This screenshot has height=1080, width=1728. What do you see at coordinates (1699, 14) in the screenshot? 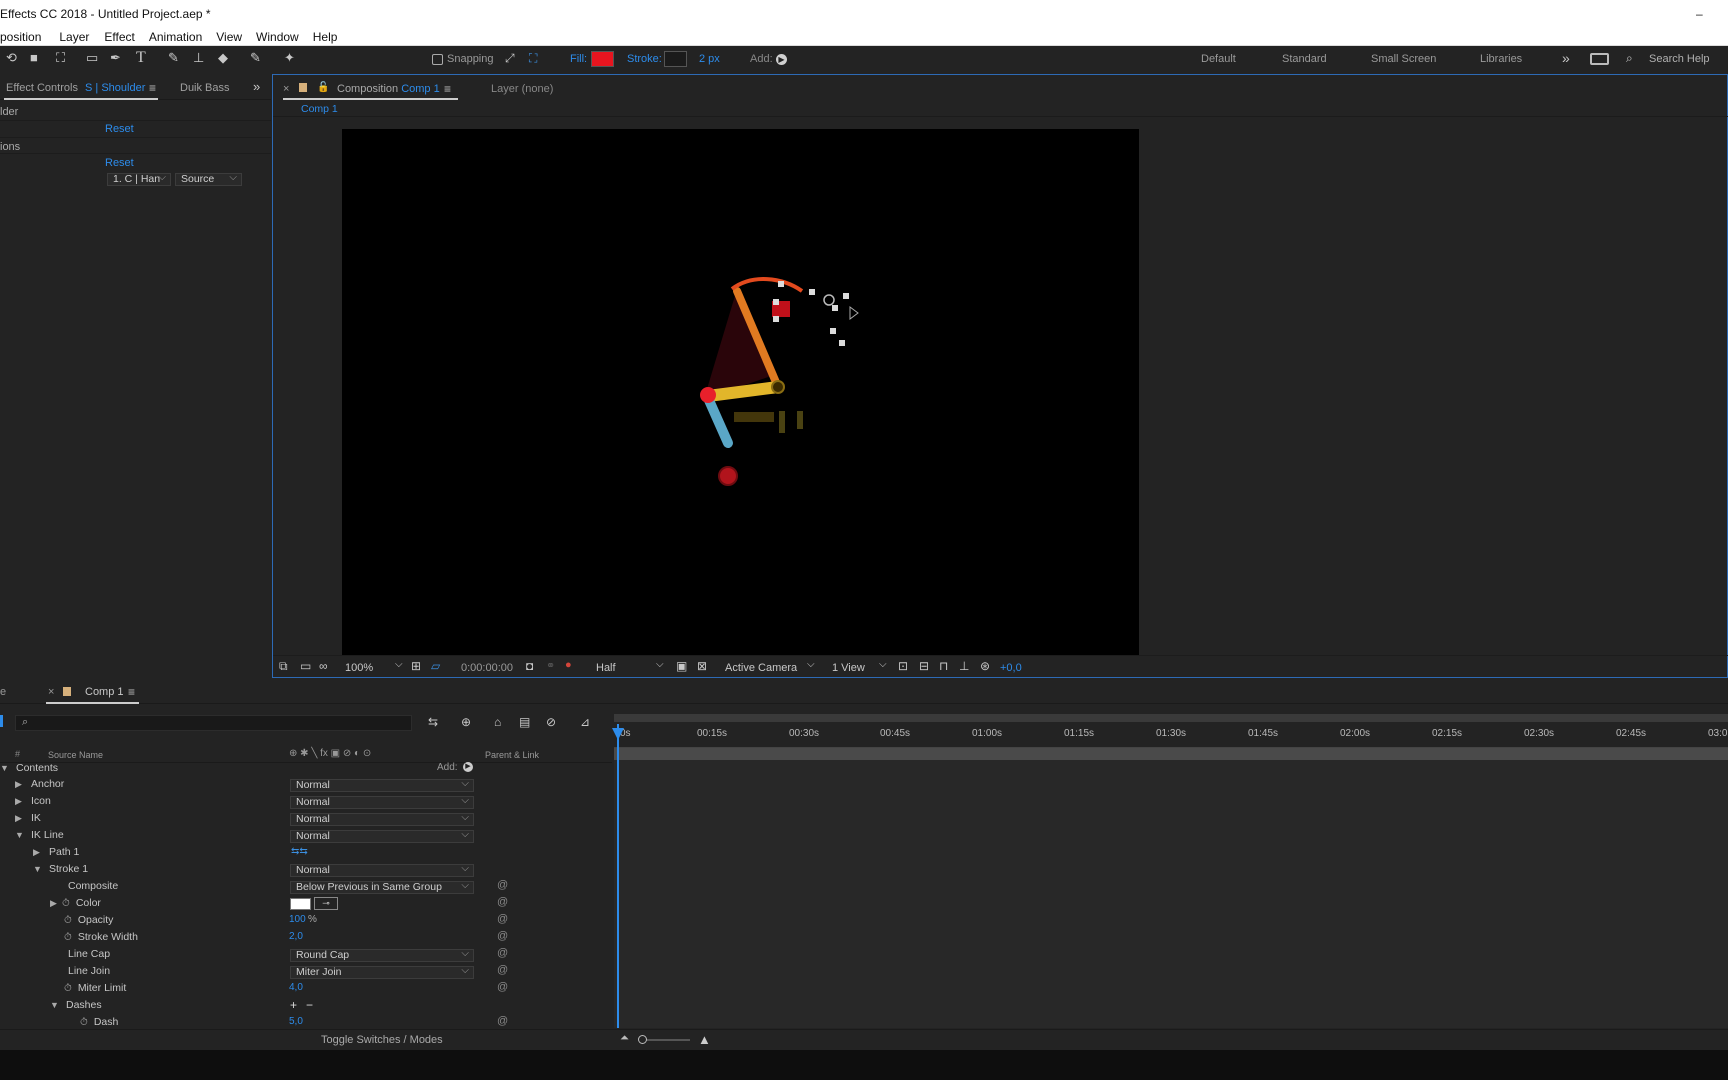
I see `minimize-button: –` at bounding box center [1699, 14].